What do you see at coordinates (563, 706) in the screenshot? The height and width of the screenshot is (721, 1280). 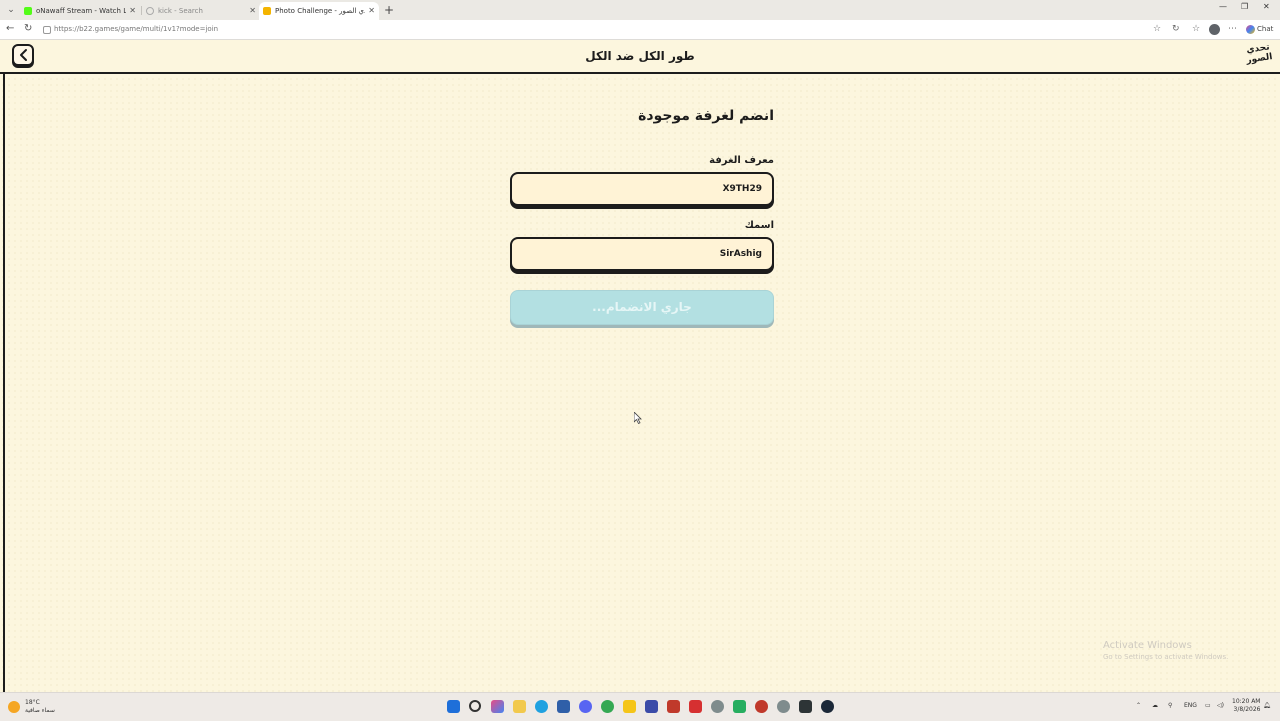 I see `store-icon` at bounding box center [563, 706].